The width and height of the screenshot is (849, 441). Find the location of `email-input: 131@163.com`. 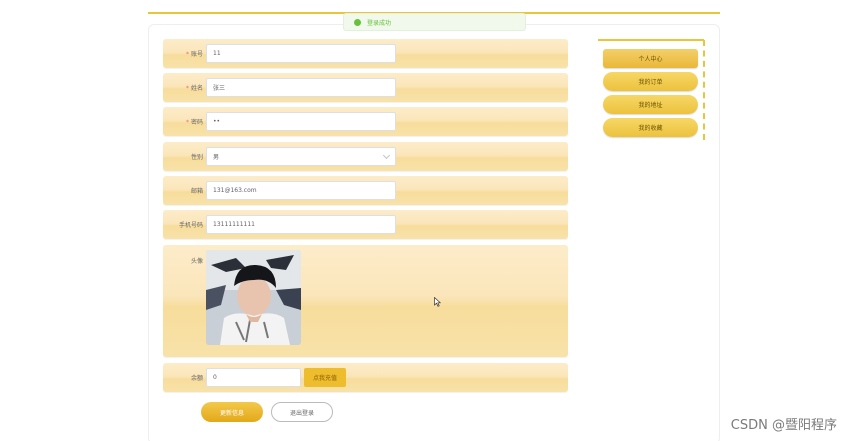

email-input: 131@163.com is located at coordinates (301, 190).